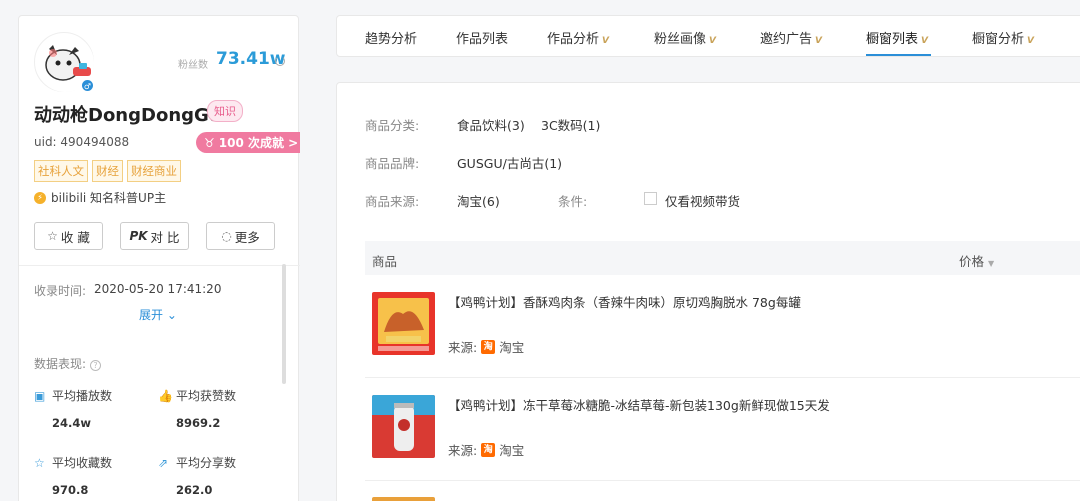 The width and height of the screenshot is (1080, 501). What do you see at coordinates (151, 315) in the screenshot?
I see `expand-label: 展开` at bounding box center [151, 315].